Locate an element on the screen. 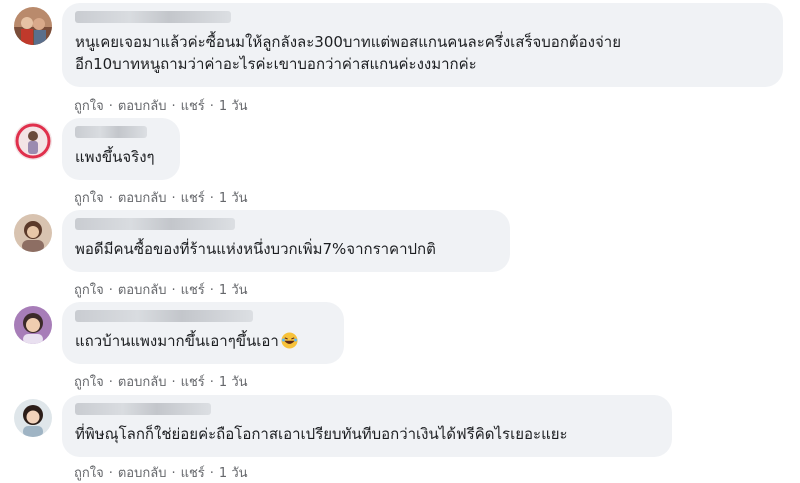  comment-bubble: แพงขึ้นจริงๆ is located at coordinates (121, 149).